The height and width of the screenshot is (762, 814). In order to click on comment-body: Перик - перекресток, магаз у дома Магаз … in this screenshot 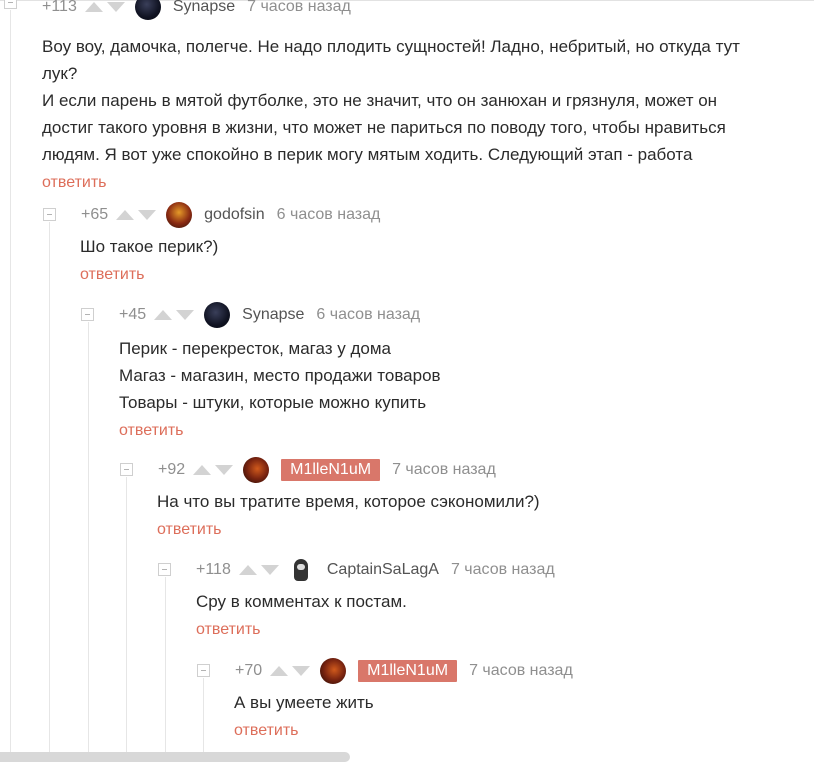, I will do `click(400, 375)`.